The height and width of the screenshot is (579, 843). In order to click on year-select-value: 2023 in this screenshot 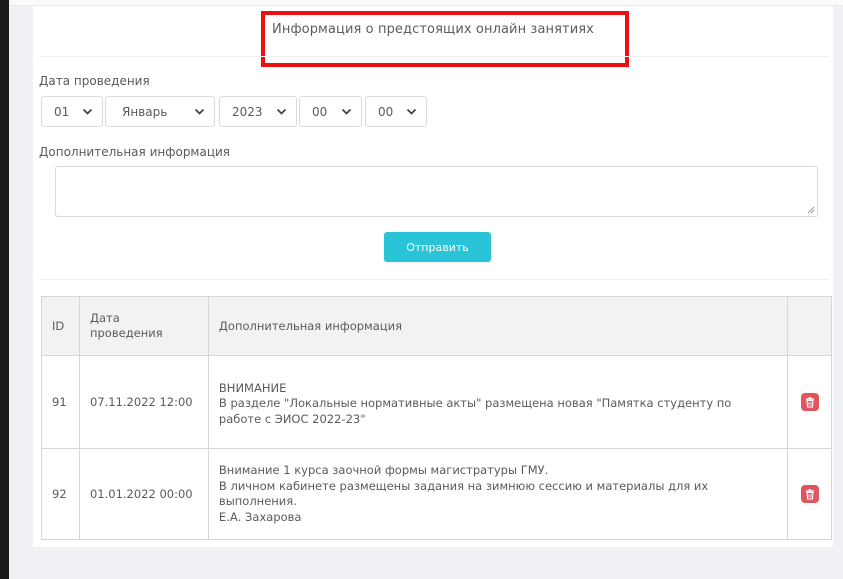, I will do `click(247, 111)`.